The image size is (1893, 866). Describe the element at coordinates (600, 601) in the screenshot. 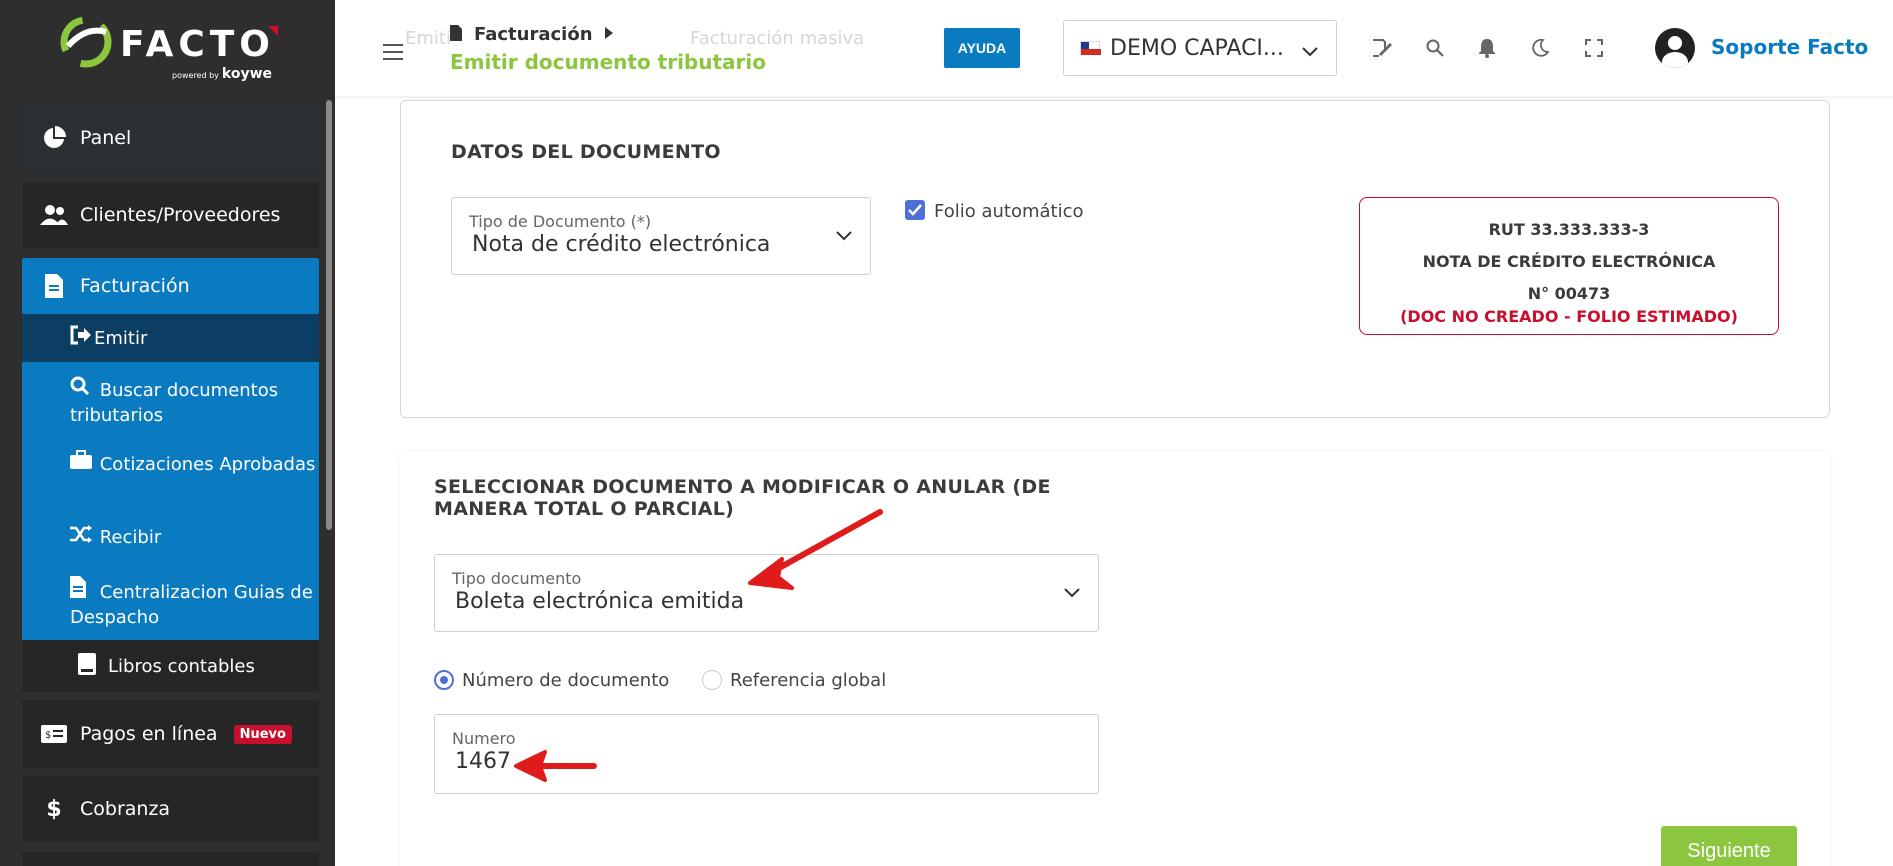

I see `field-value: Boleta electrónica emitida` at that location.